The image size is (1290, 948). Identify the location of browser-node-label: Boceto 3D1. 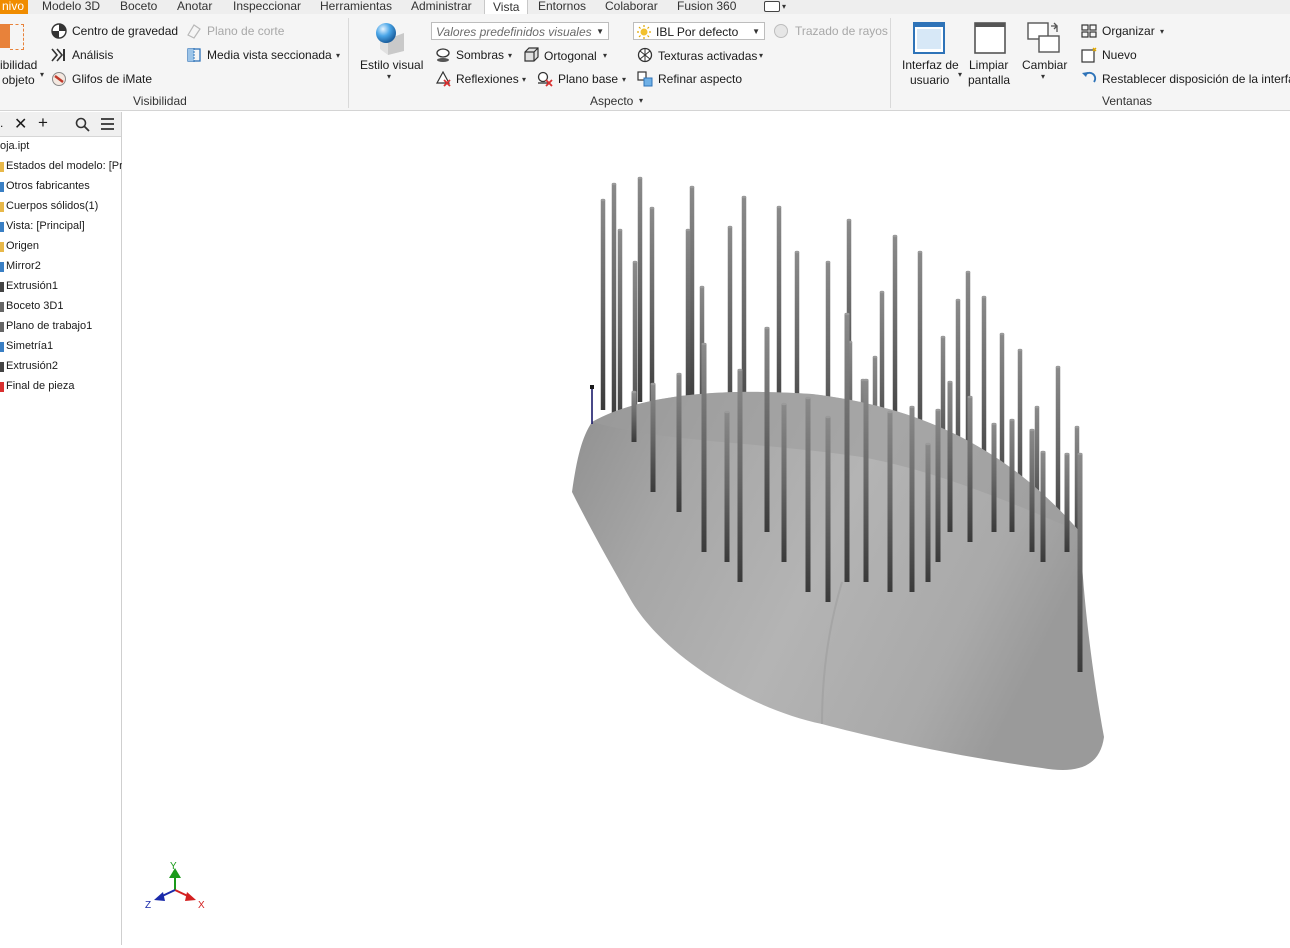
(35, 306).